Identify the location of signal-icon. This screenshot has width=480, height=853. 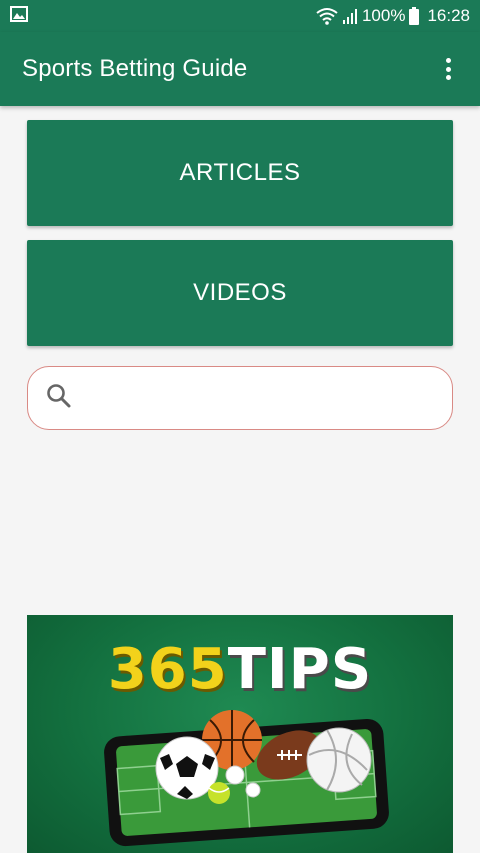
(350, 16).